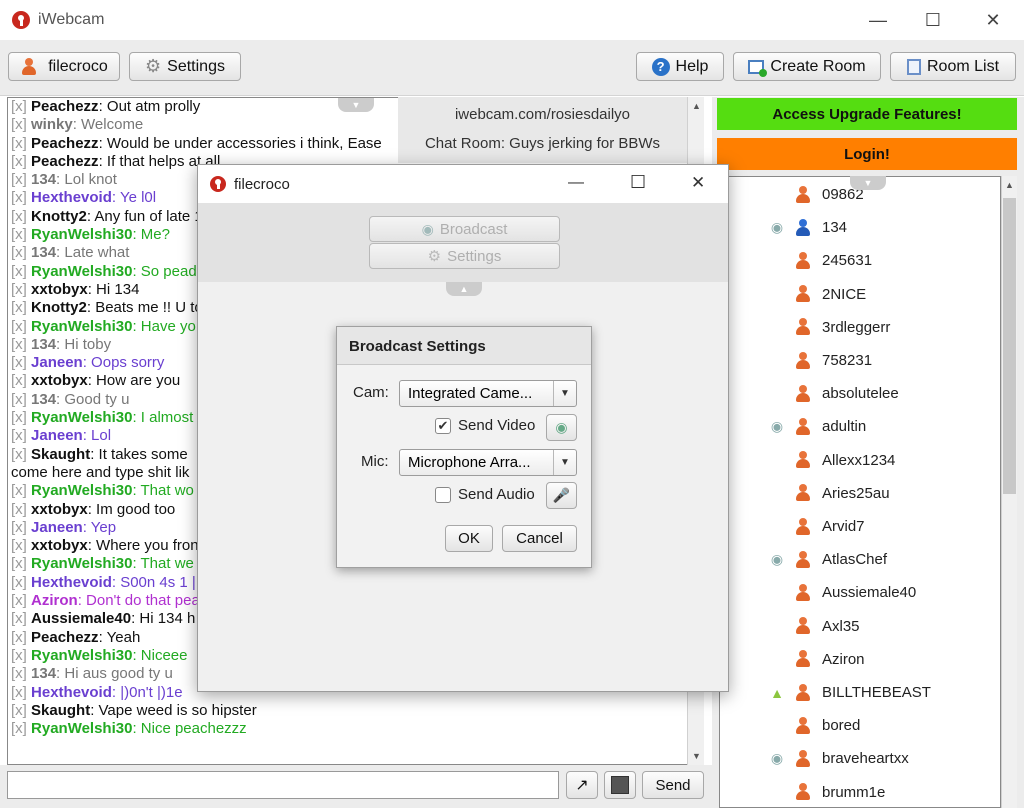 This screenshot has height=809, width=1024. I want to click on settings-button: ⚙ Settings, so click(185, 66).